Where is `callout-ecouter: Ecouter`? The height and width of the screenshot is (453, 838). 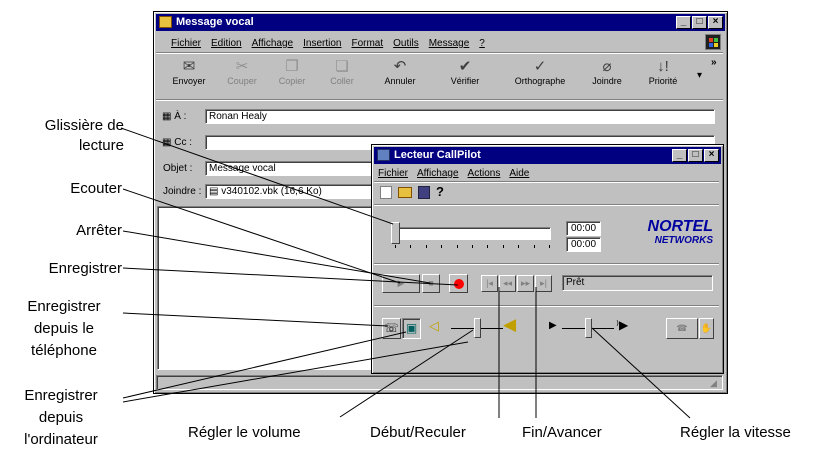 callout-ecouter: Ecouter is located at coordinates (96, 188).